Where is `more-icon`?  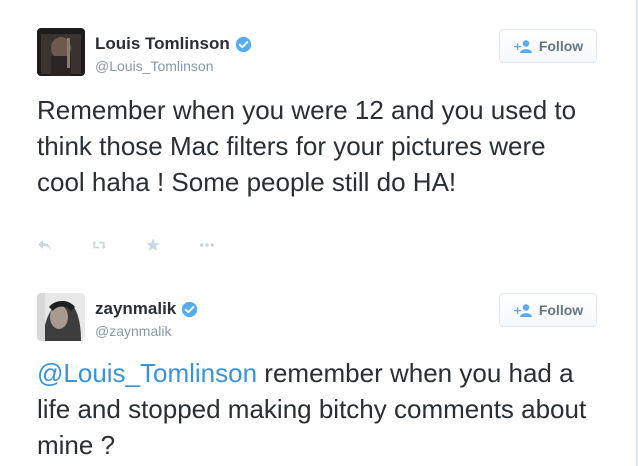 more-icon is located at coordinates (207, 245).